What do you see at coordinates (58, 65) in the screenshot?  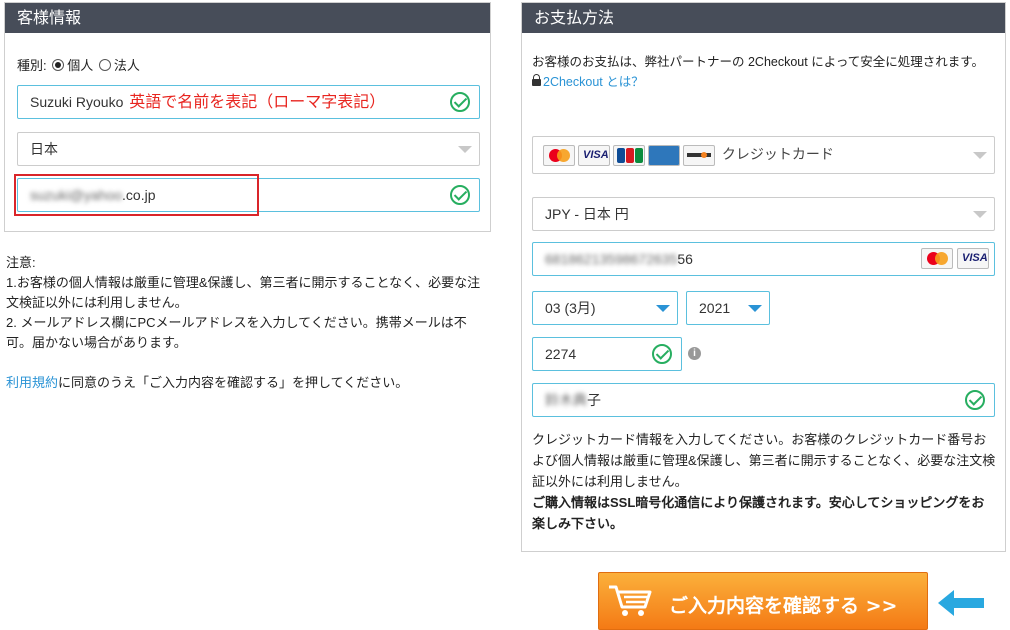 I see `radio-individual` at bounding box center [58, 65].